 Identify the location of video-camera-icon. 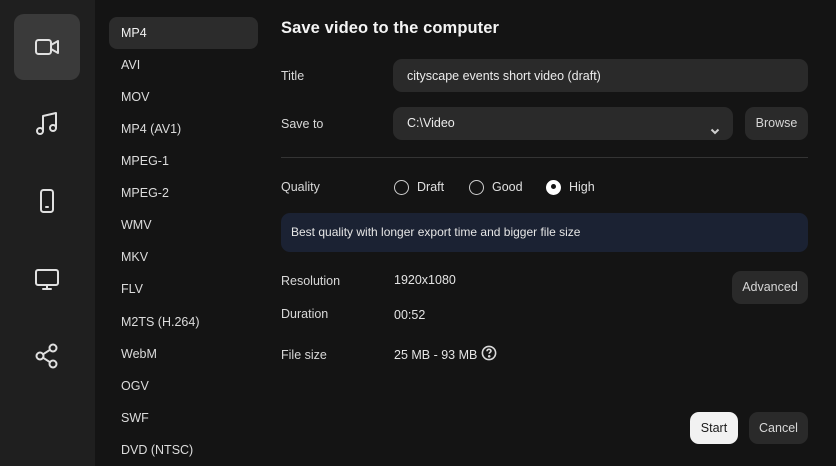
(47, 47).